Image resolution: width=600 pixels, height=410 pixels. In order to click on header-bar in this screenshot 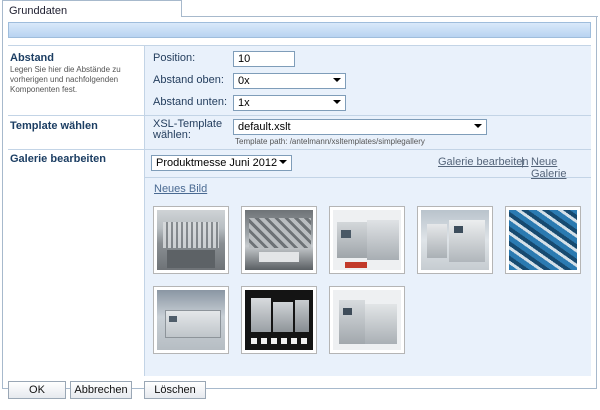, I will do `click(299, 30)`.